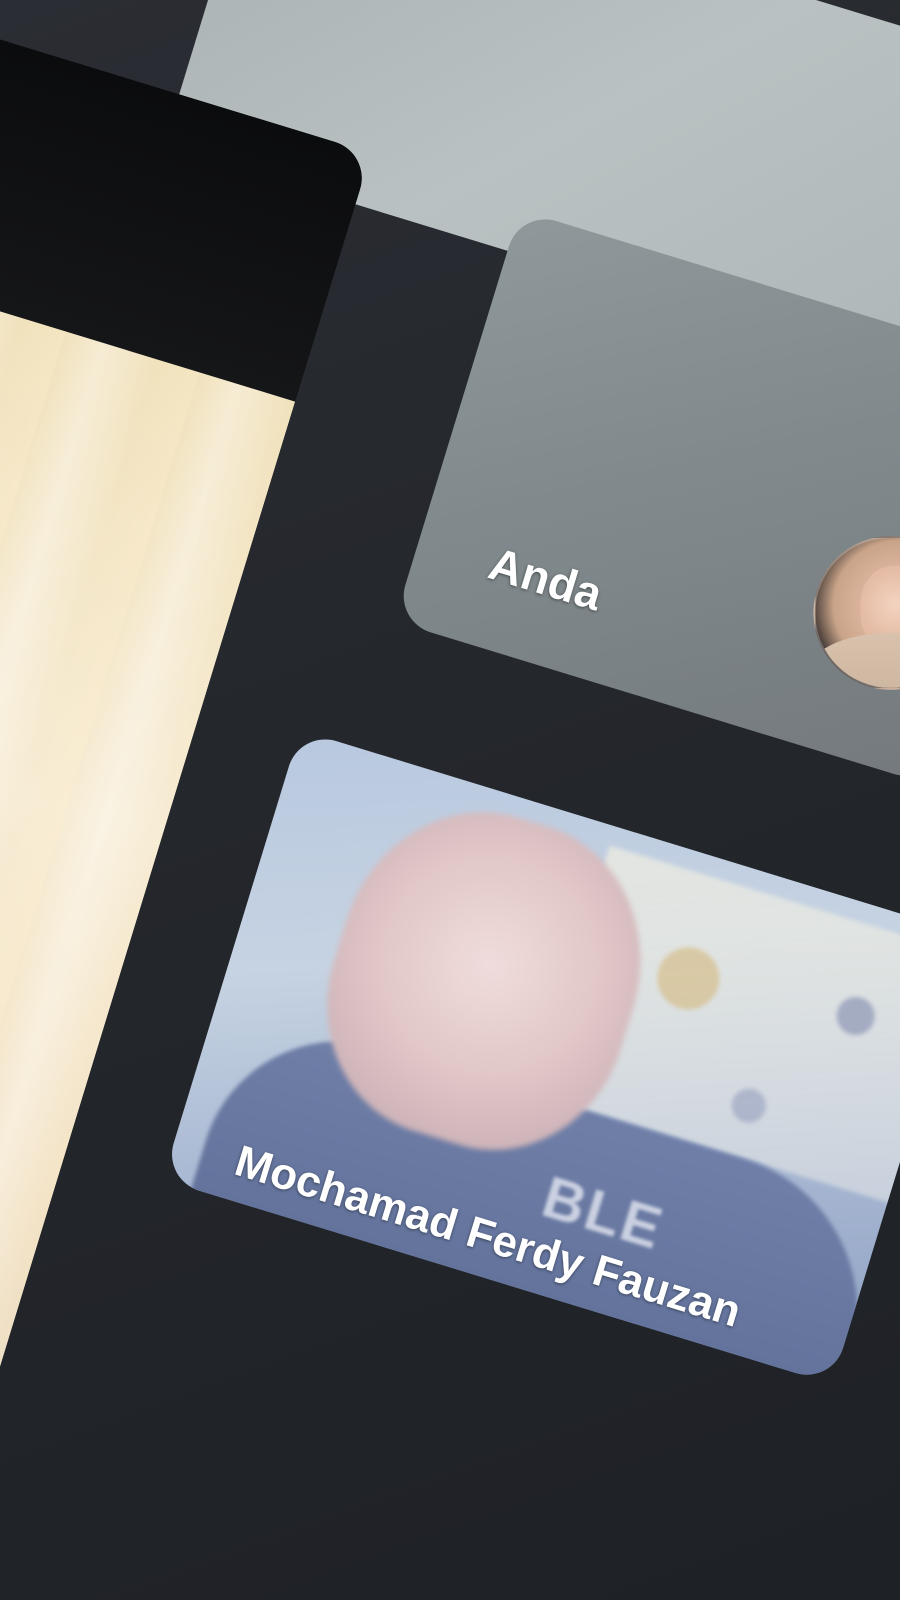 Image resolution: width=900 pixels, height=1600 pixels. I want to click on self-avatar, so click(856, 612).